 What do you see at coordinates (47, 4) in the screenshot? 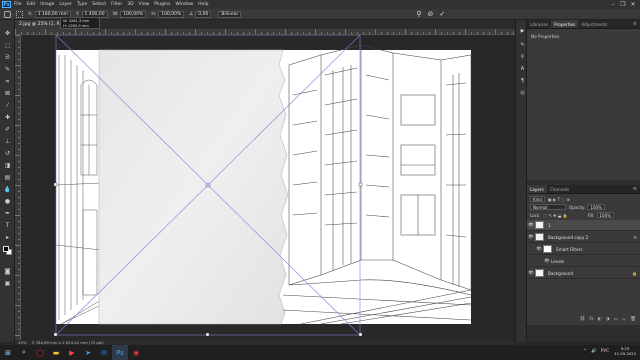
I see `menu-image: Image` at bounding box center [47, 4].